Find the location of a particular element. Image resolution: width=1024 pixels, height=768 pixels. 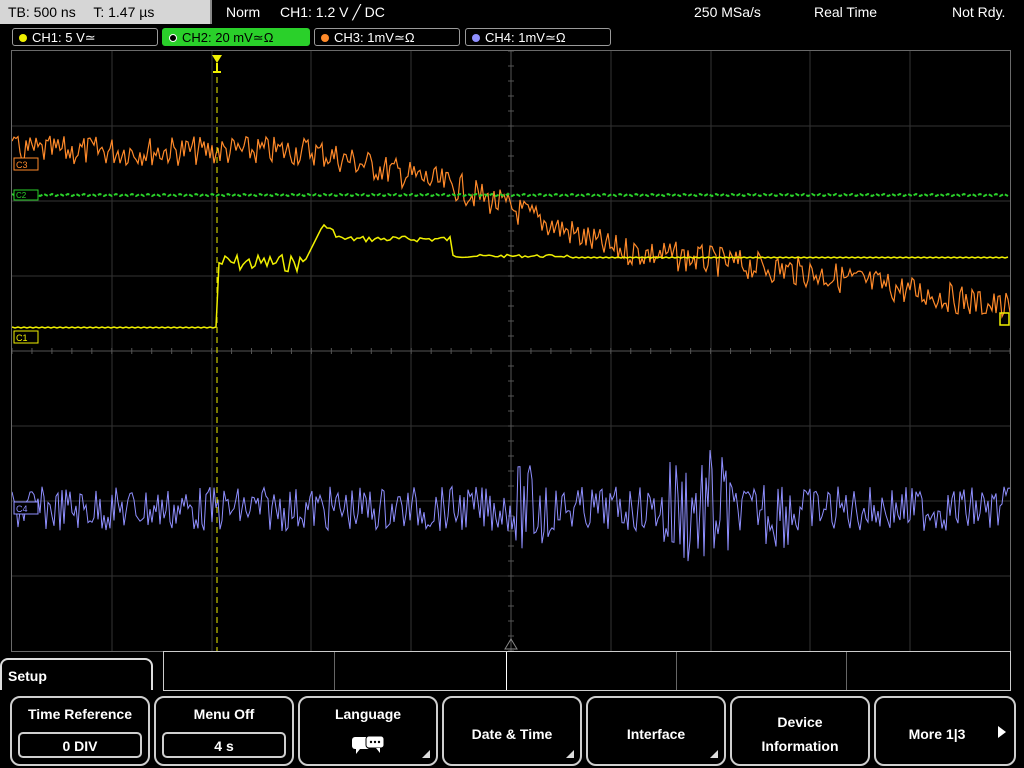

language-button: Language is located at coordinates (368, 731).